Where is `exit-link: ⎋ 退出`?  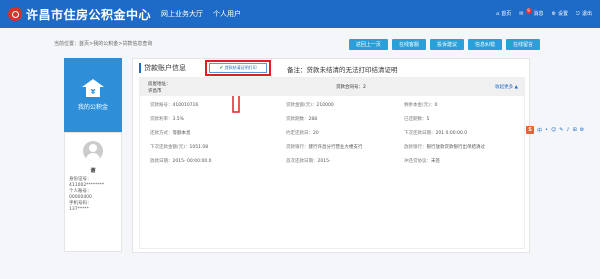 exit-link: ⎋ 退出 is located at coordinates (584, 14).